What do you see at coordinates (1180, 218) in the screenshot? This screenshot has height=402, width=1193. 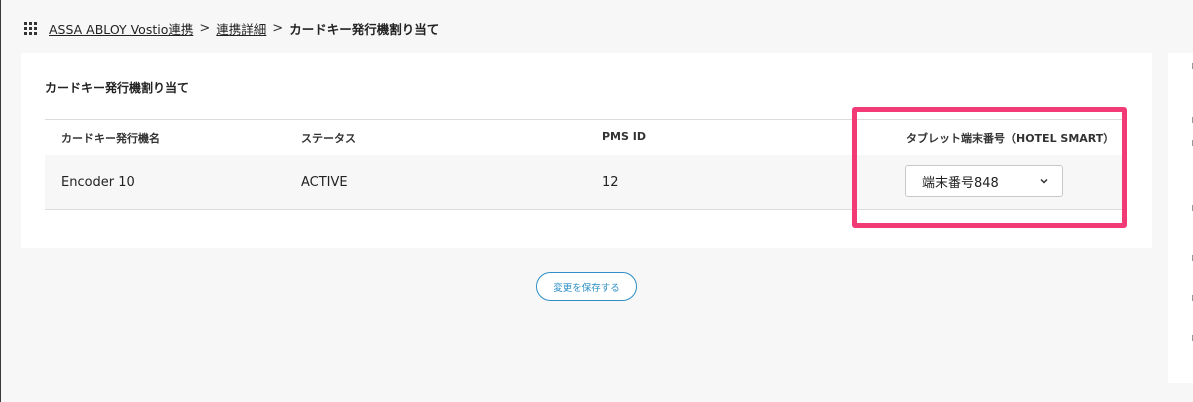 I see `side-panel` at bounding box center [1180, 218].